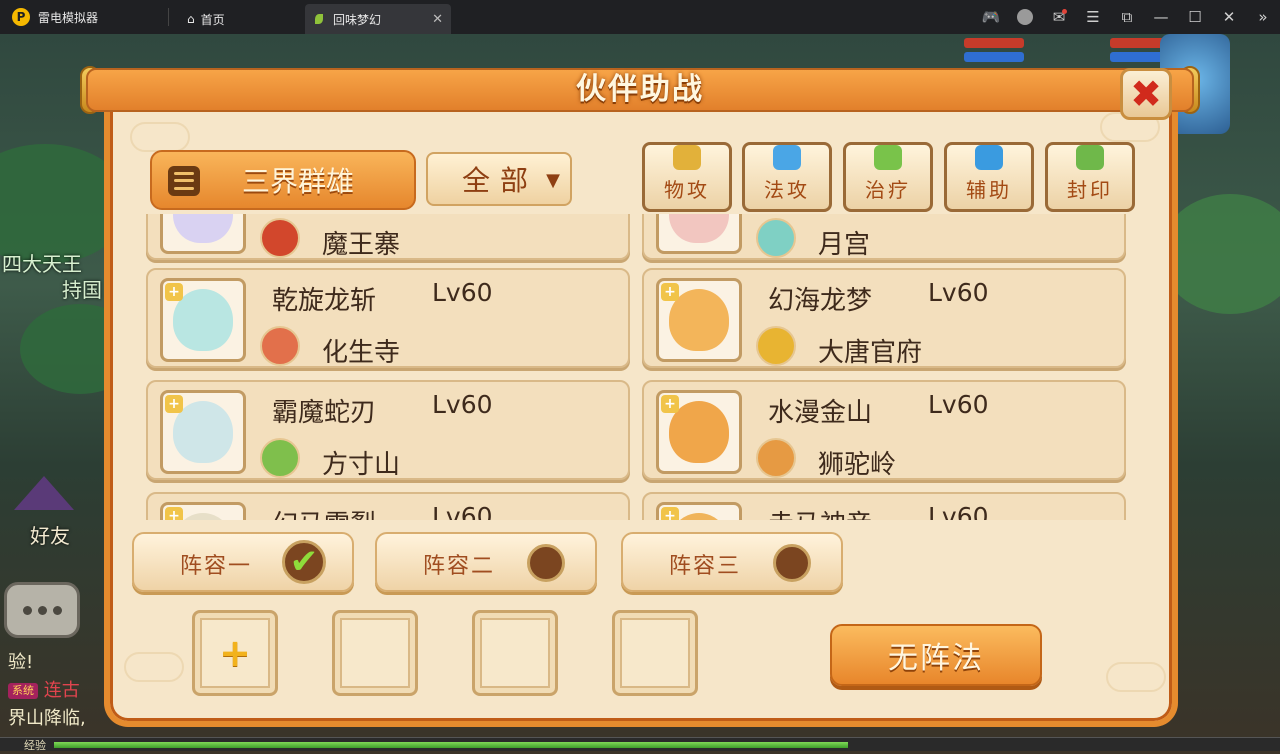  Describe the element at coordinates (451, 745) in the screenshot. I see `exp-fill` at that location.